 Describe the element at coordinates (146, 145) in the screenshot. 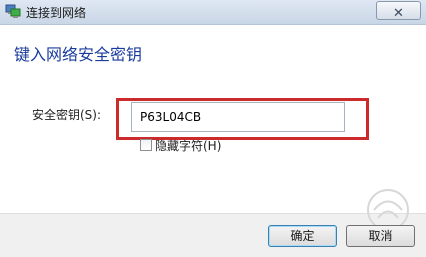

I see `hide-characters-checkbox` at that location.